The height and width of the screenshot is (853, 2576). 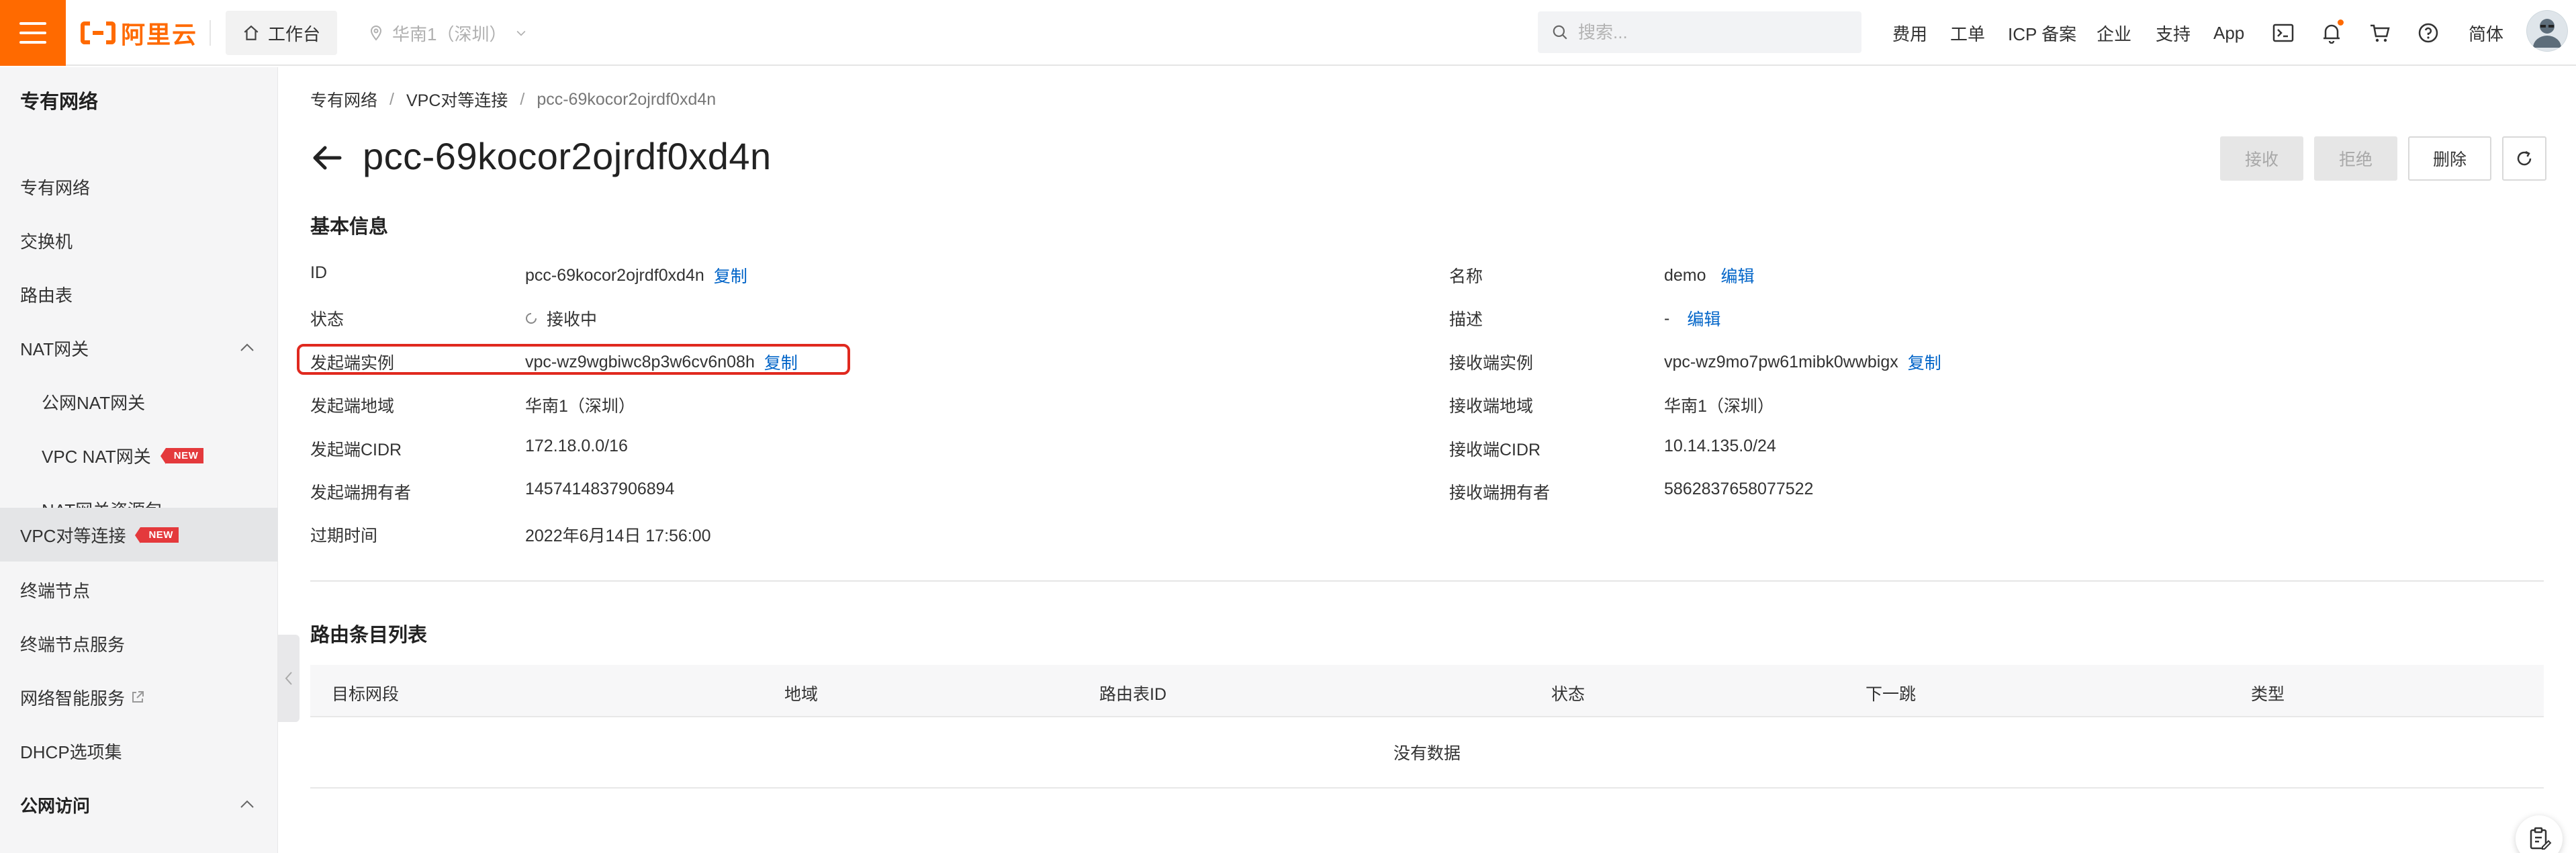 I want to click on refresh-button, so click(x=2524, y=158).